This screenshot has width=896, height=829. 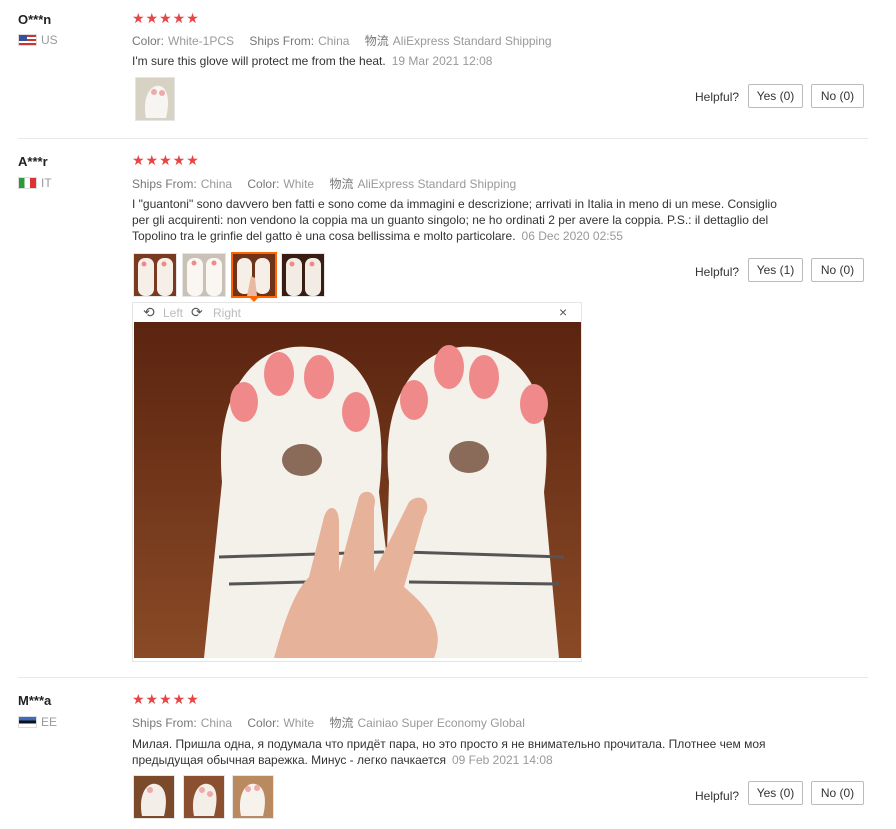 What do you see at coordinates (227, 313) in the screenshot?
I see `rotate-right-label: Right` at bounding box center [227, 313].